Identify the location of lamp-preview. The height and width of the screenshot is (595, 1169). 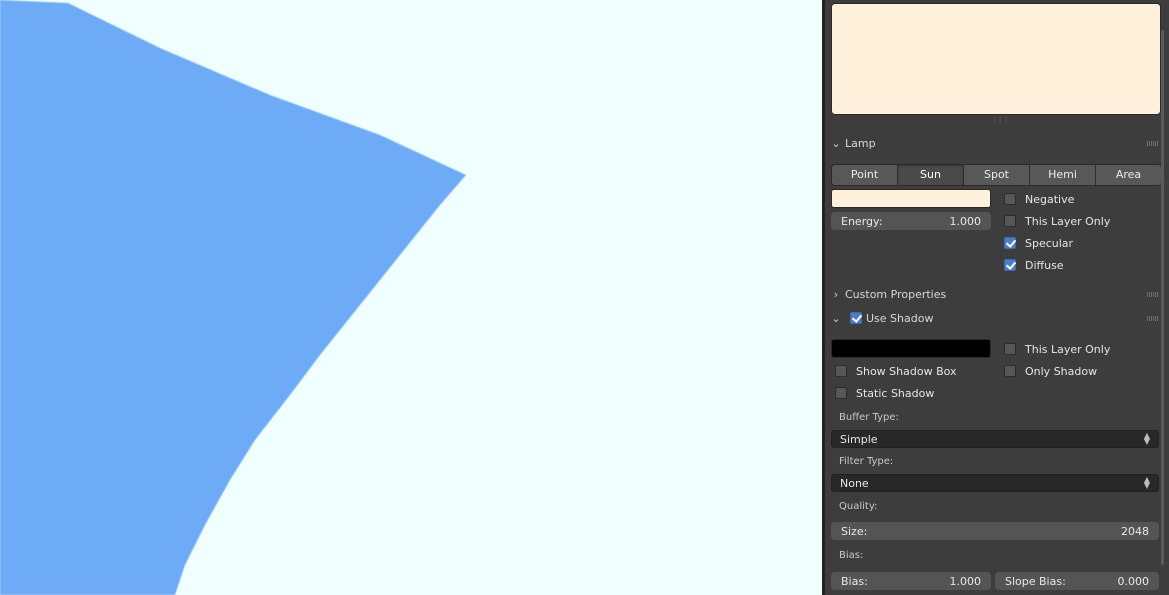
(996, 59).